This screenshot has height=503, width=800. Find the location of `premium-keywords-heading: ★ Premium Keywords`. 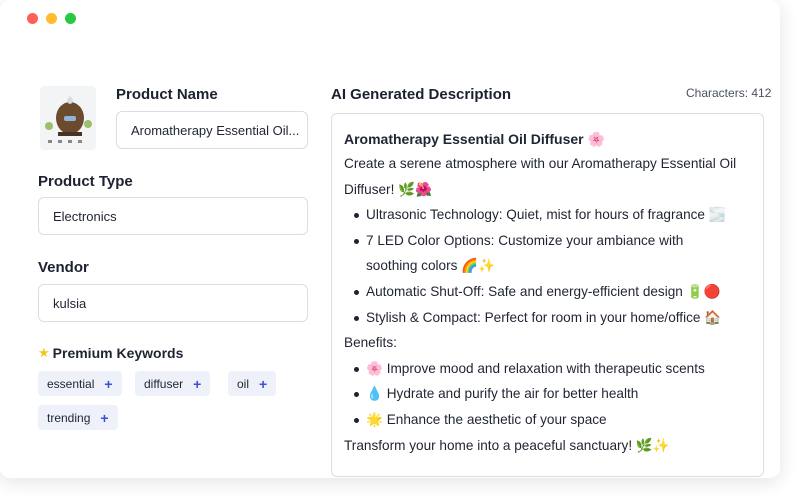

premium-keywords-heading: ★ Premium Keywords is located at coordinates (110, 353).